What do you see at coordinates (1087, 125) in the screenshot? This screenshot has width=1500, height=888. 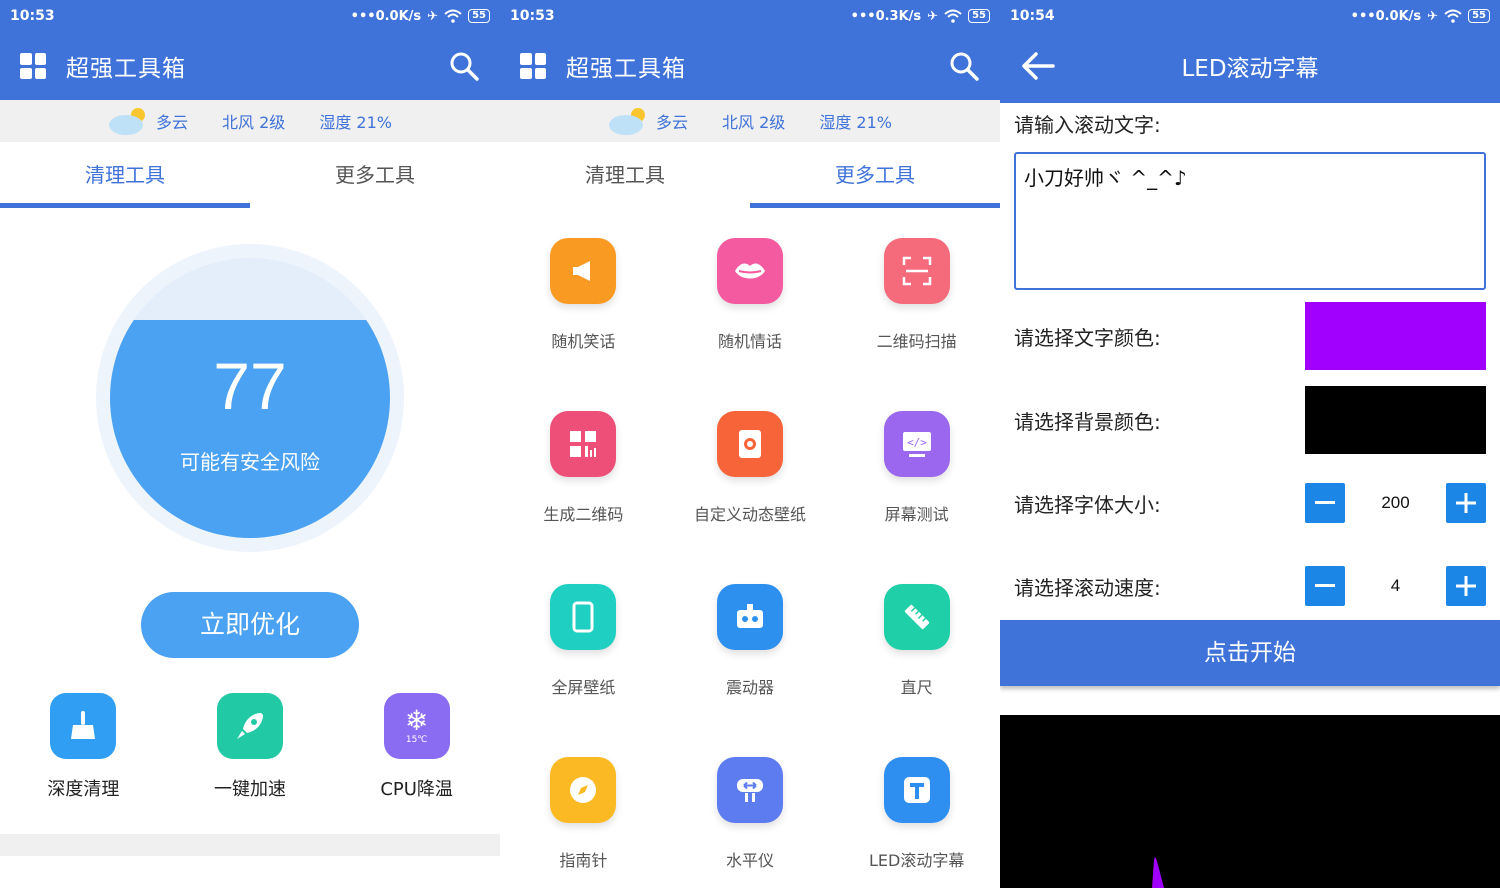 I see `input-label: 请输入滚动文字:` at bounding box center [1087, 125].